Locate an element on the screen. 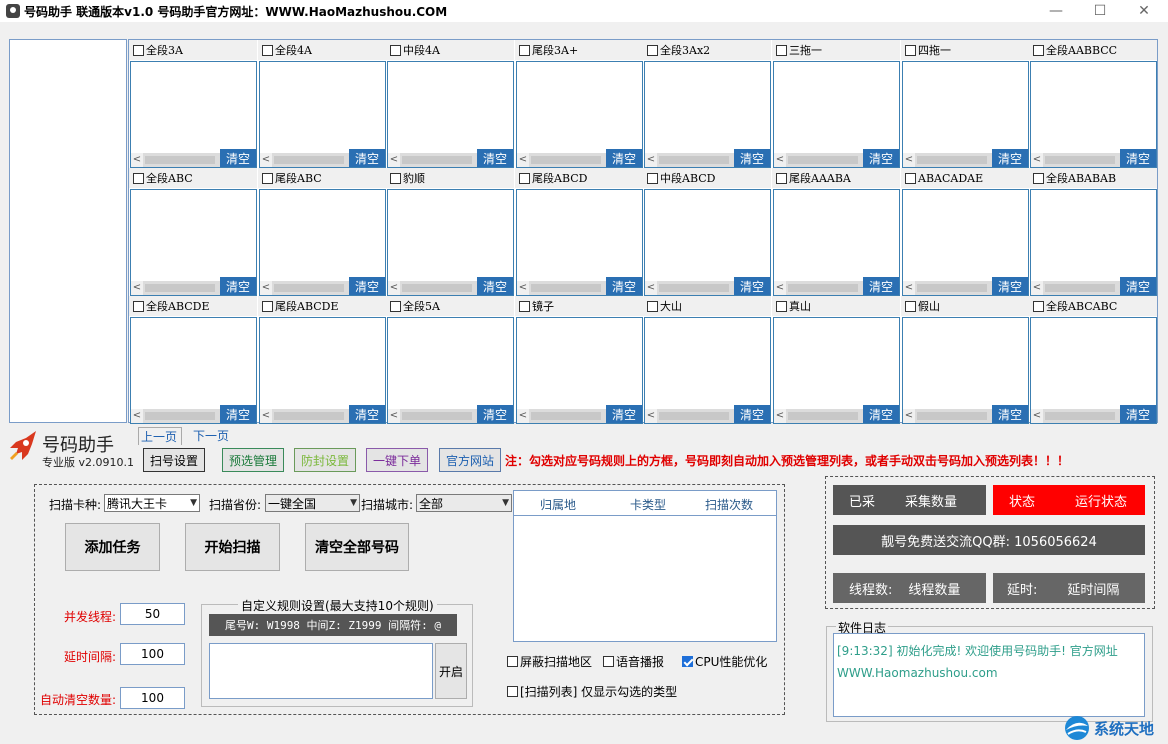 The image size is (1168, 744). category-header: 尾段AAABA is located at coordinates (836, 178).